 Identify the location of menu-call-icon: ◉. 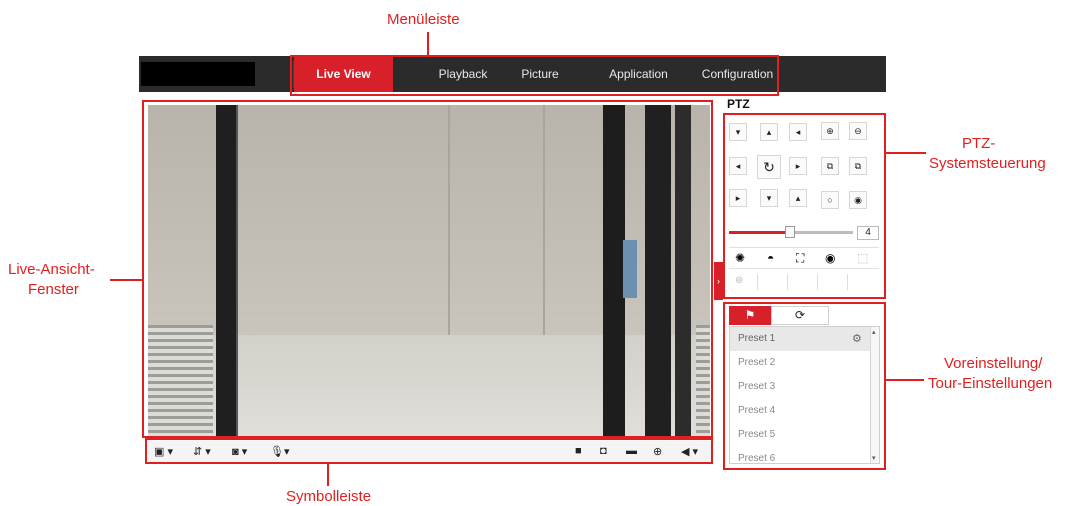
(830, 258).